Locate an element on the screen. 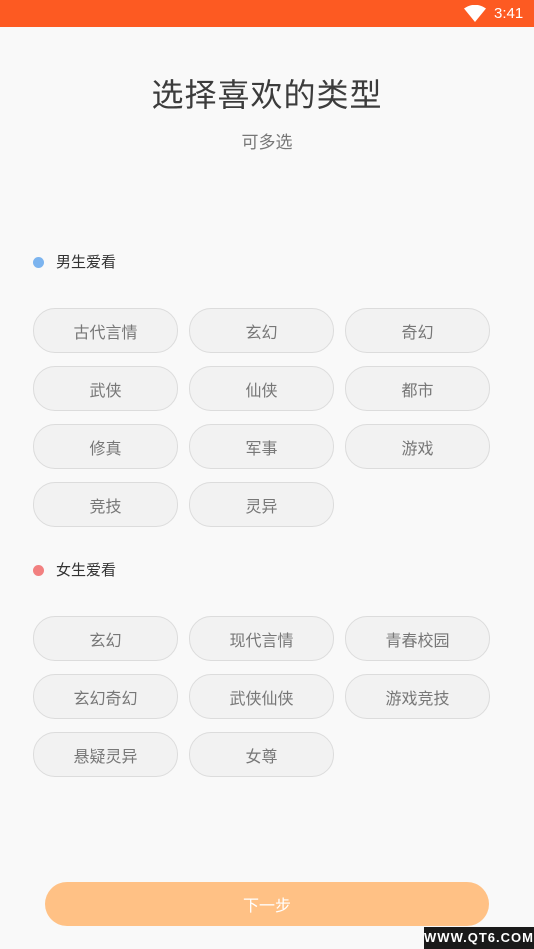  tag-chip: 仙侠 is located at coordinates (261, 388).